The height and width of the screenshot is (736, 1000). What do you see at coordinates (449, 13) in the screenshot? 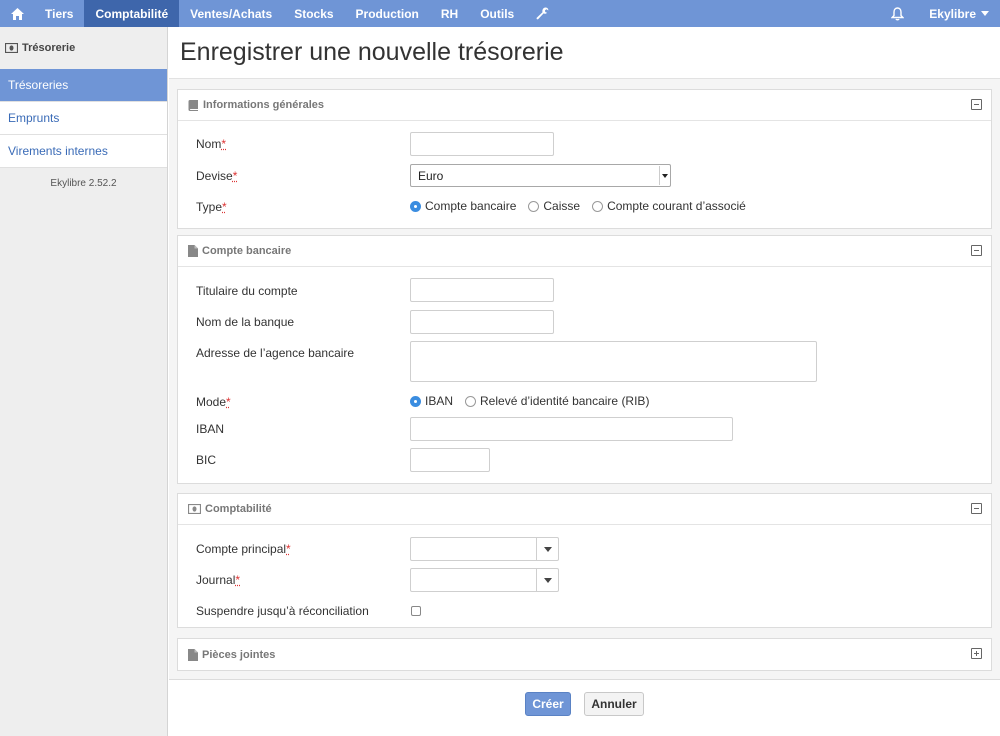
I see `nav-rh: RH` at bounding box center [449, 13].